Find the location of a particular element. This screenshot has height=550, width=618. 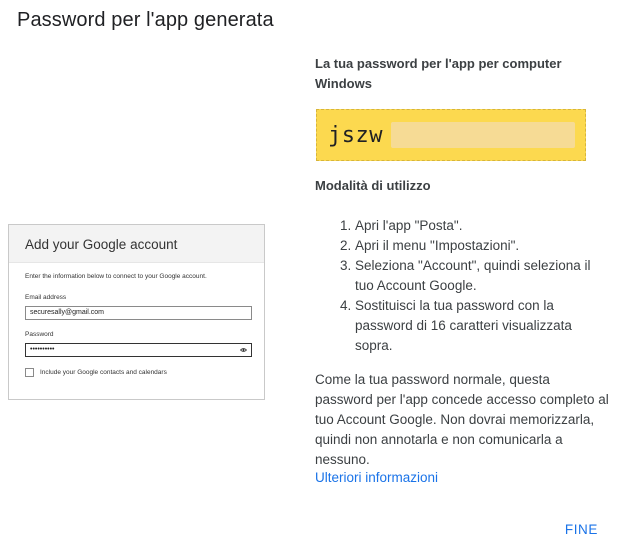

step-number: 3. is located at coordinates (346, 265).